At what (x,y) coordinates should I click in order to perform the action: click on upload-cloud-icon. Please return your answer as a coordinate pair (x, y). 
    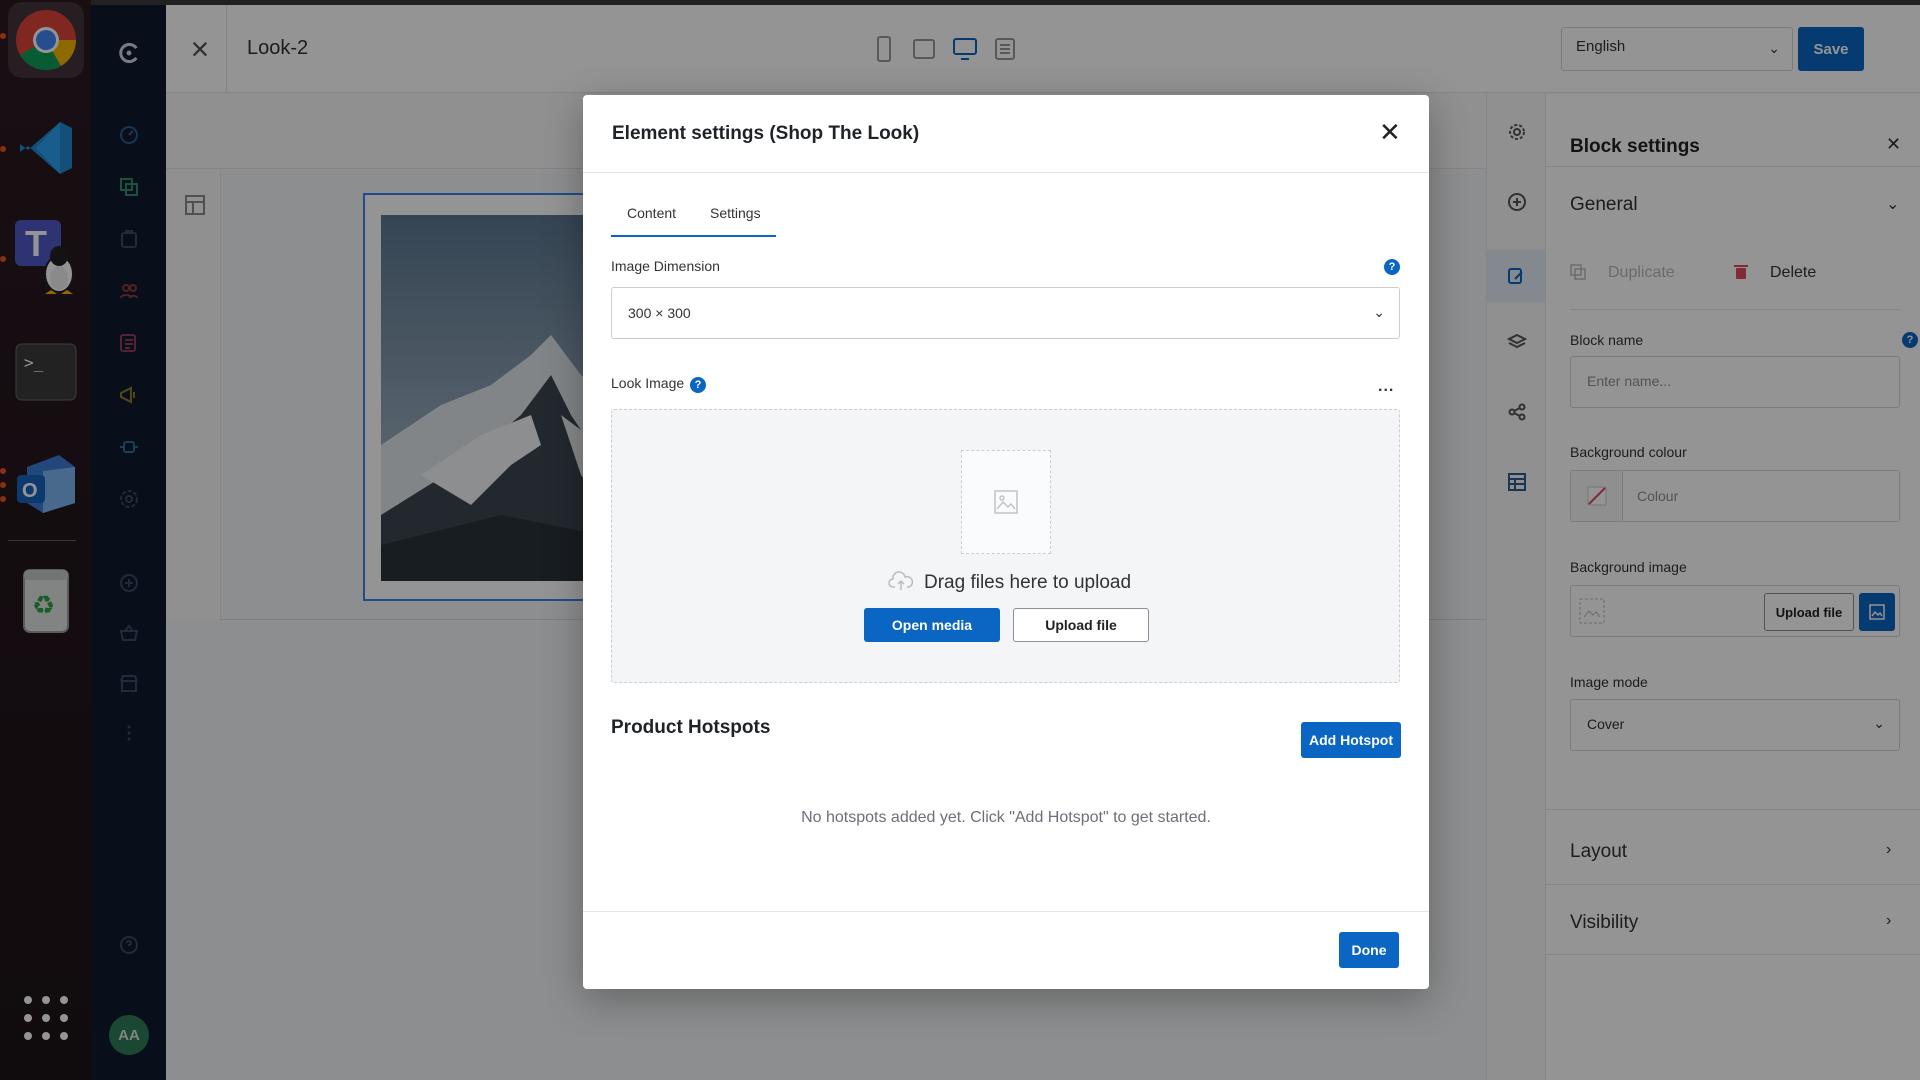
    Looking at the image, I should click on (901, 583).